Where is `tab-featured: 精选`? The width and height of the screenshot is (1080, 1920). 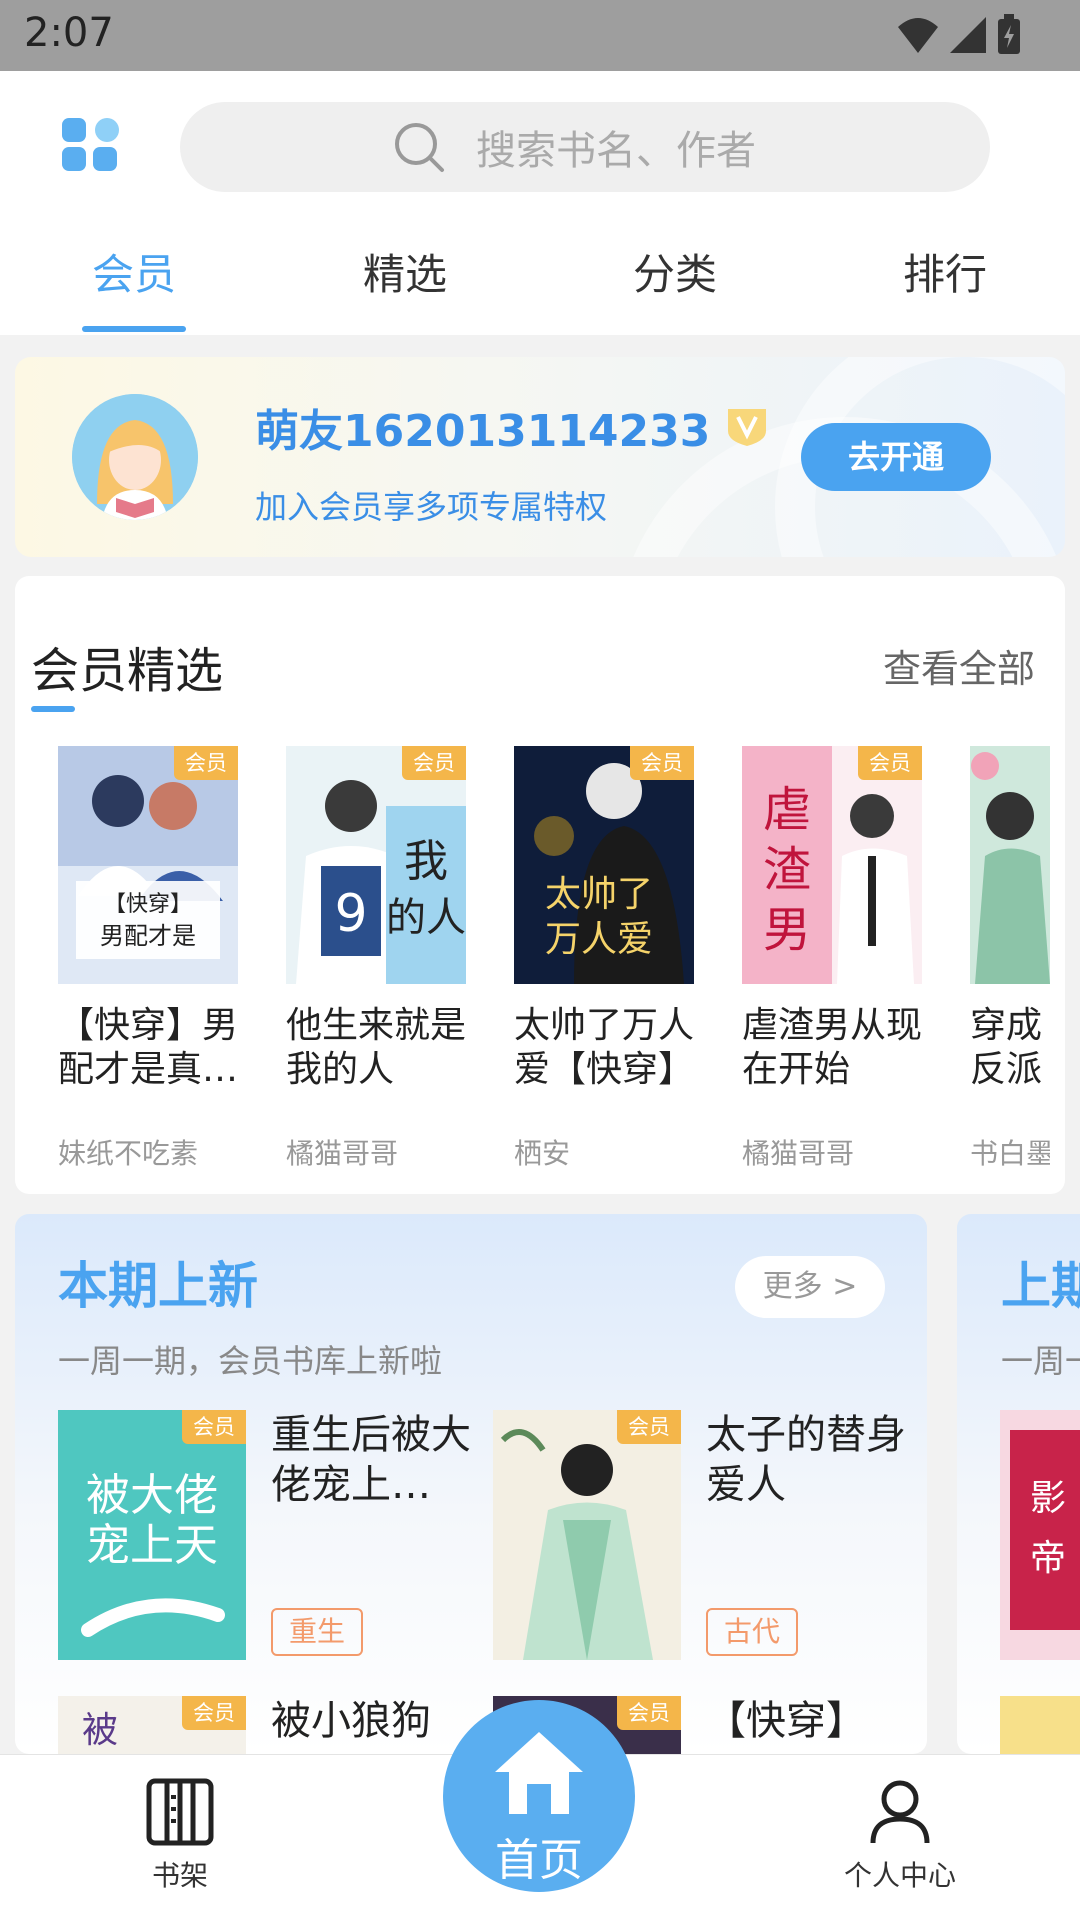 tab-featured: 精选 is located at coordinates (405, 271).